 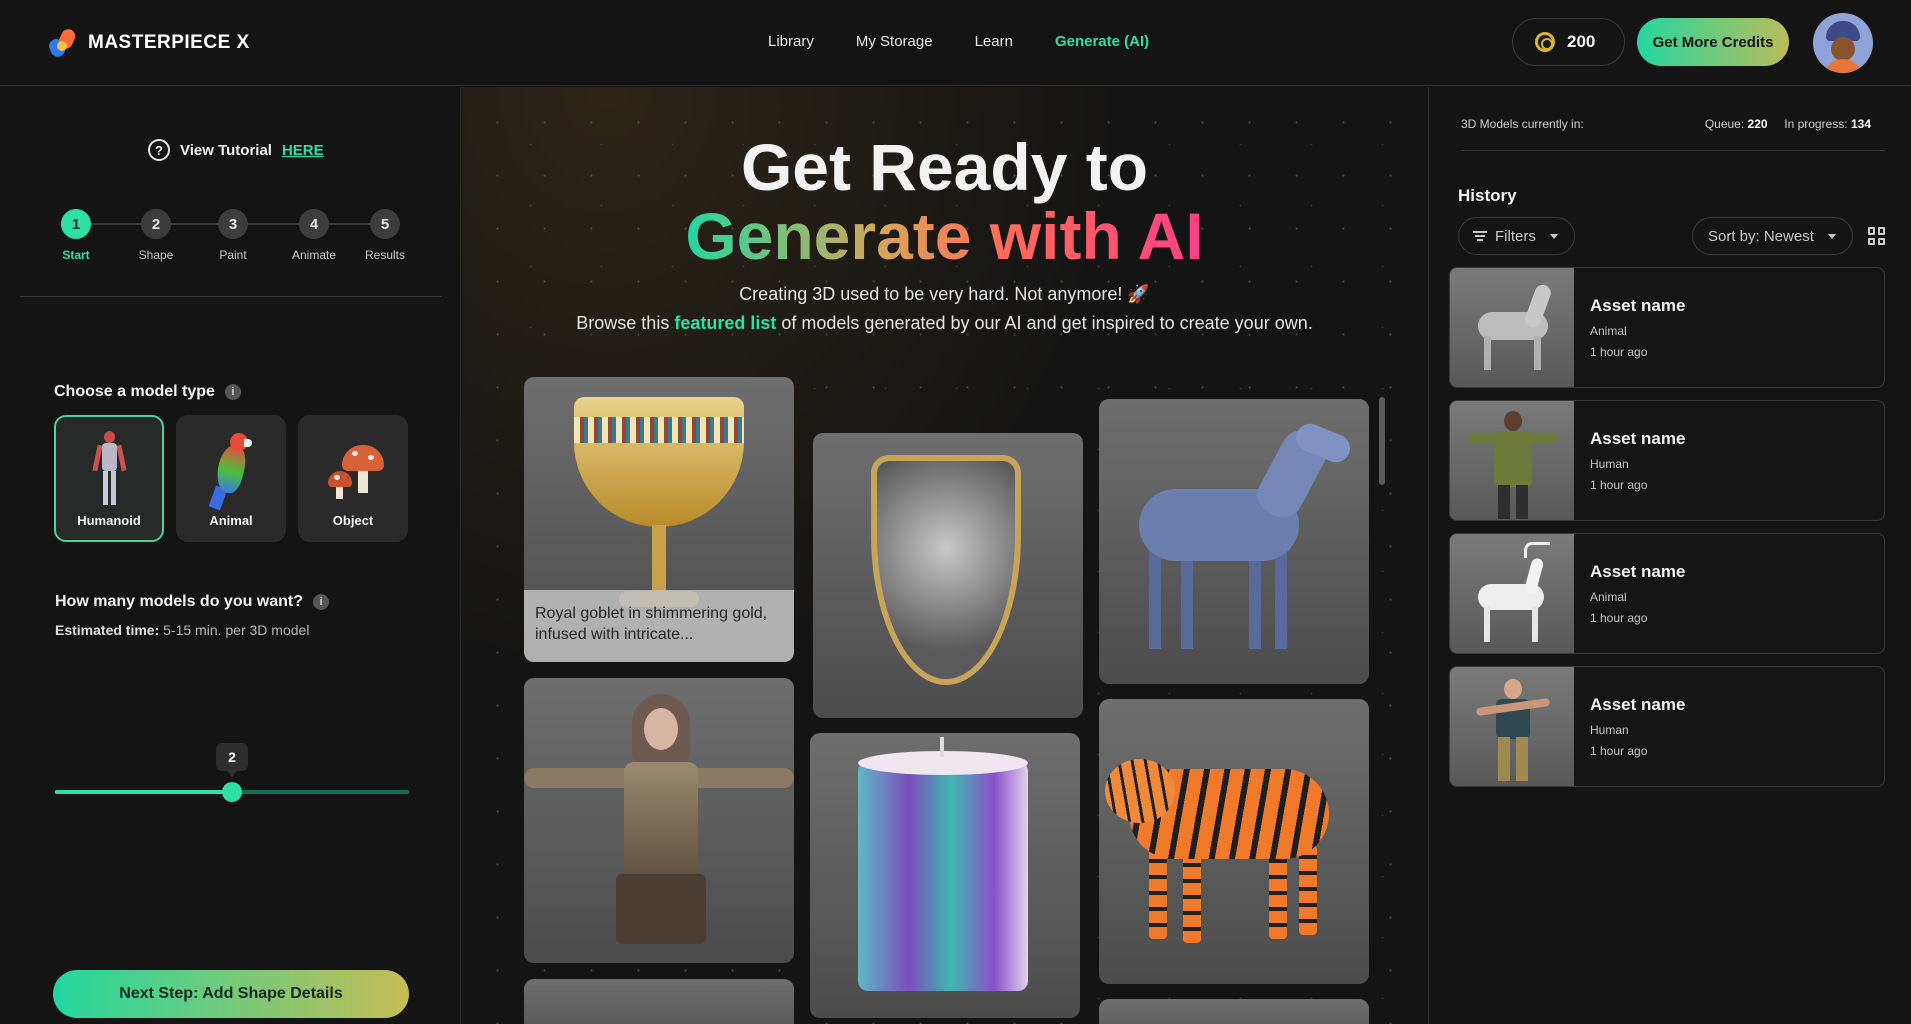 I want to click on featured-card-shield, so click(x=948, y=575).